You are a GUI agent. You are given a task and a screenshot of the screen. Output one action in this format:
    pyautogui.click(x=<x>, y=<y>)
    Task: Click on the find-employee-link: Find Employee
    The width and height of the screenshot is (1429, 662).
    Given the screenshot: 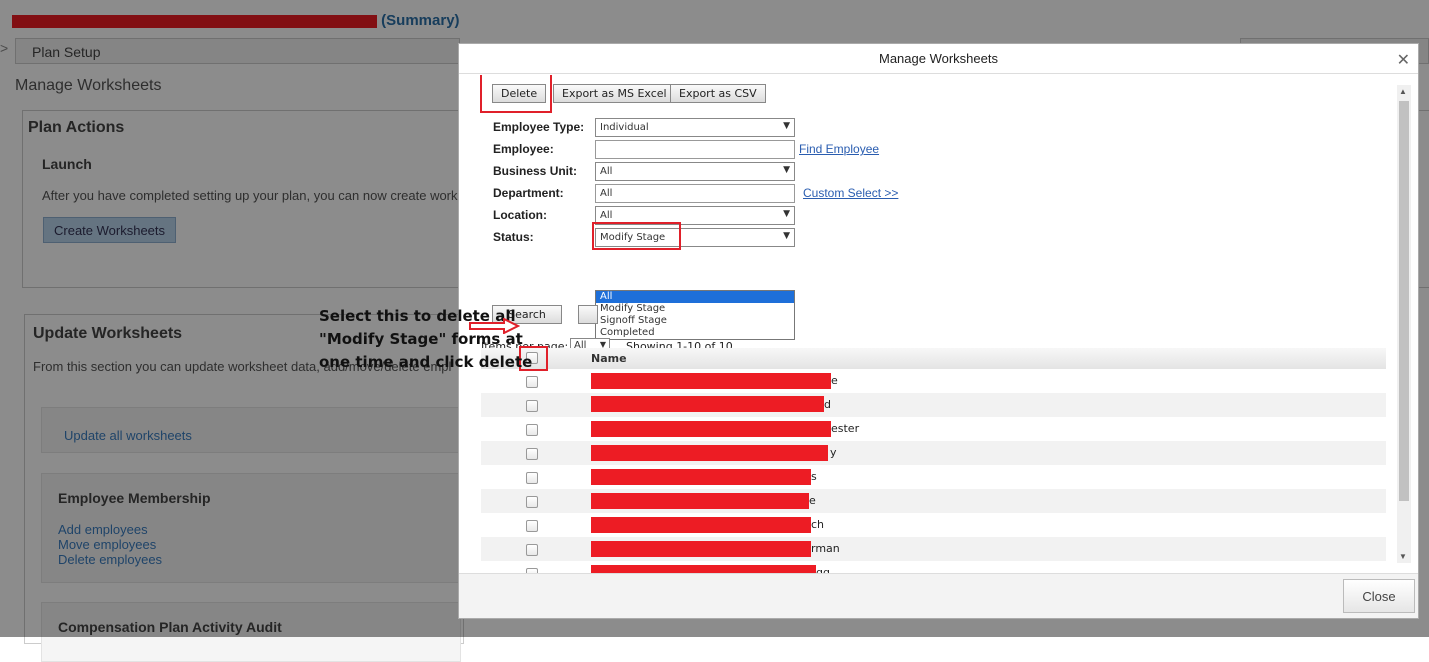 What is the action you would take?
    pyautogui.click(x=839, y=149)
    